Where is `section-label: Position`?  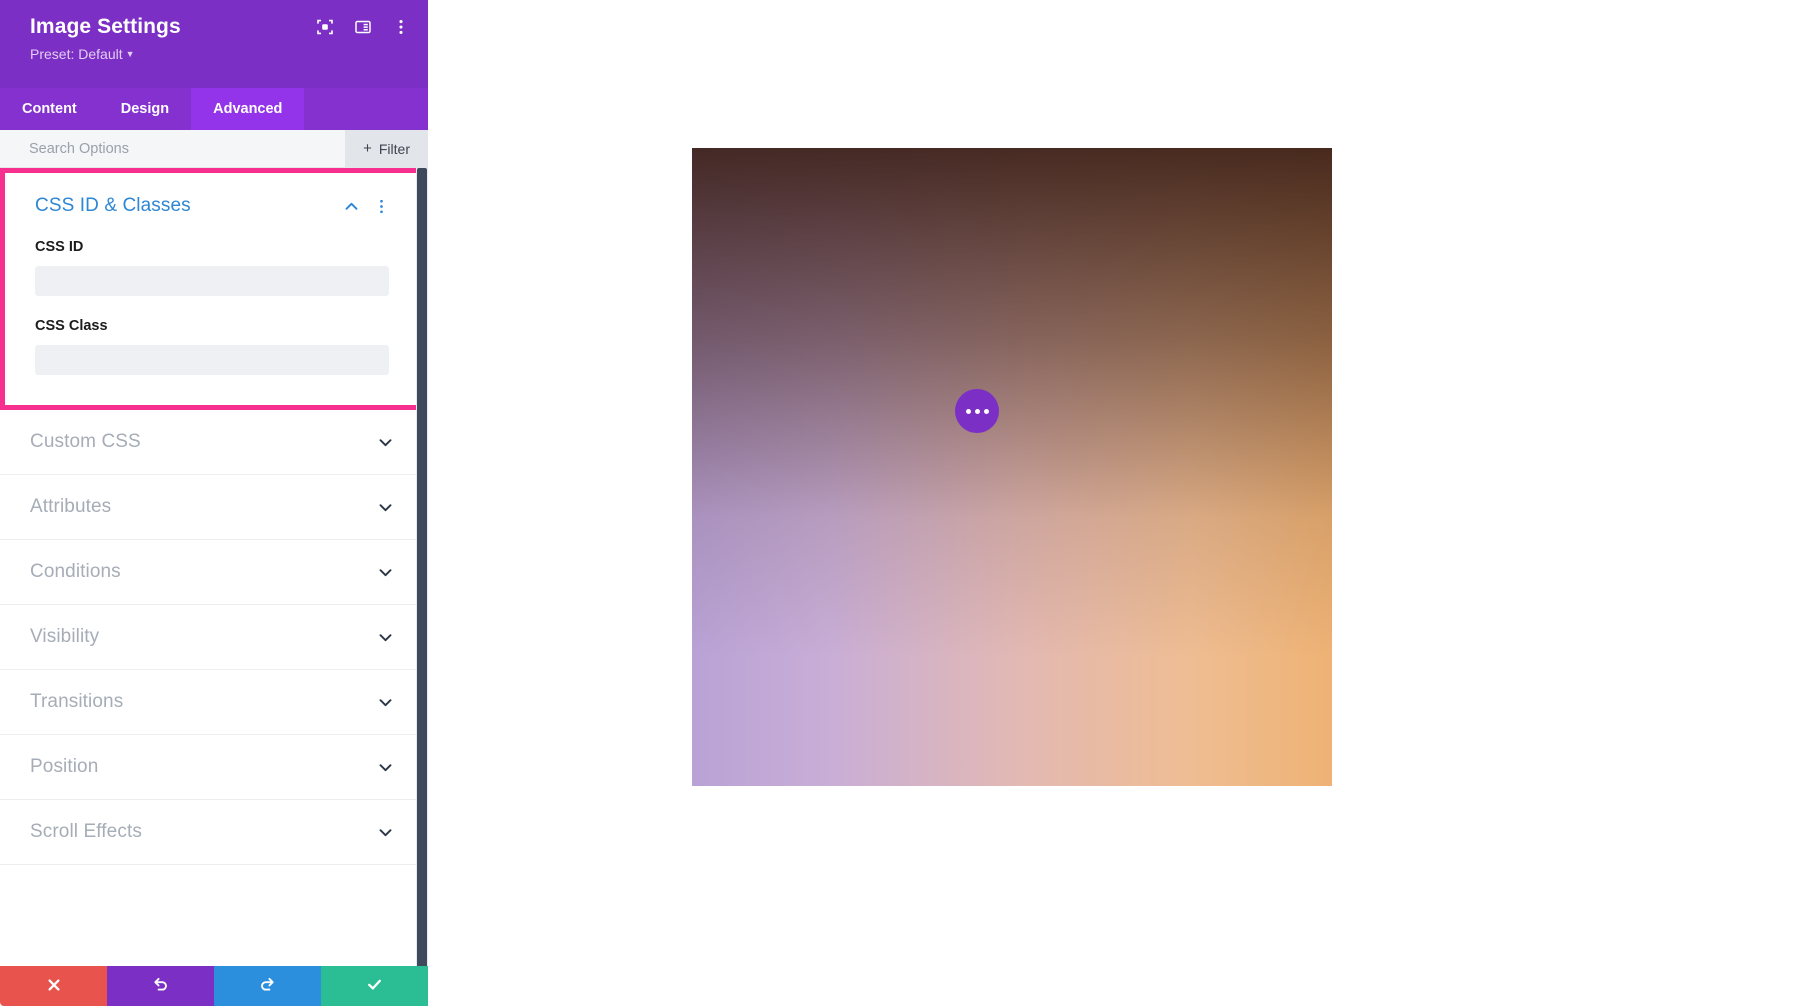
section-label: Position is located at coordinates (64, 766).